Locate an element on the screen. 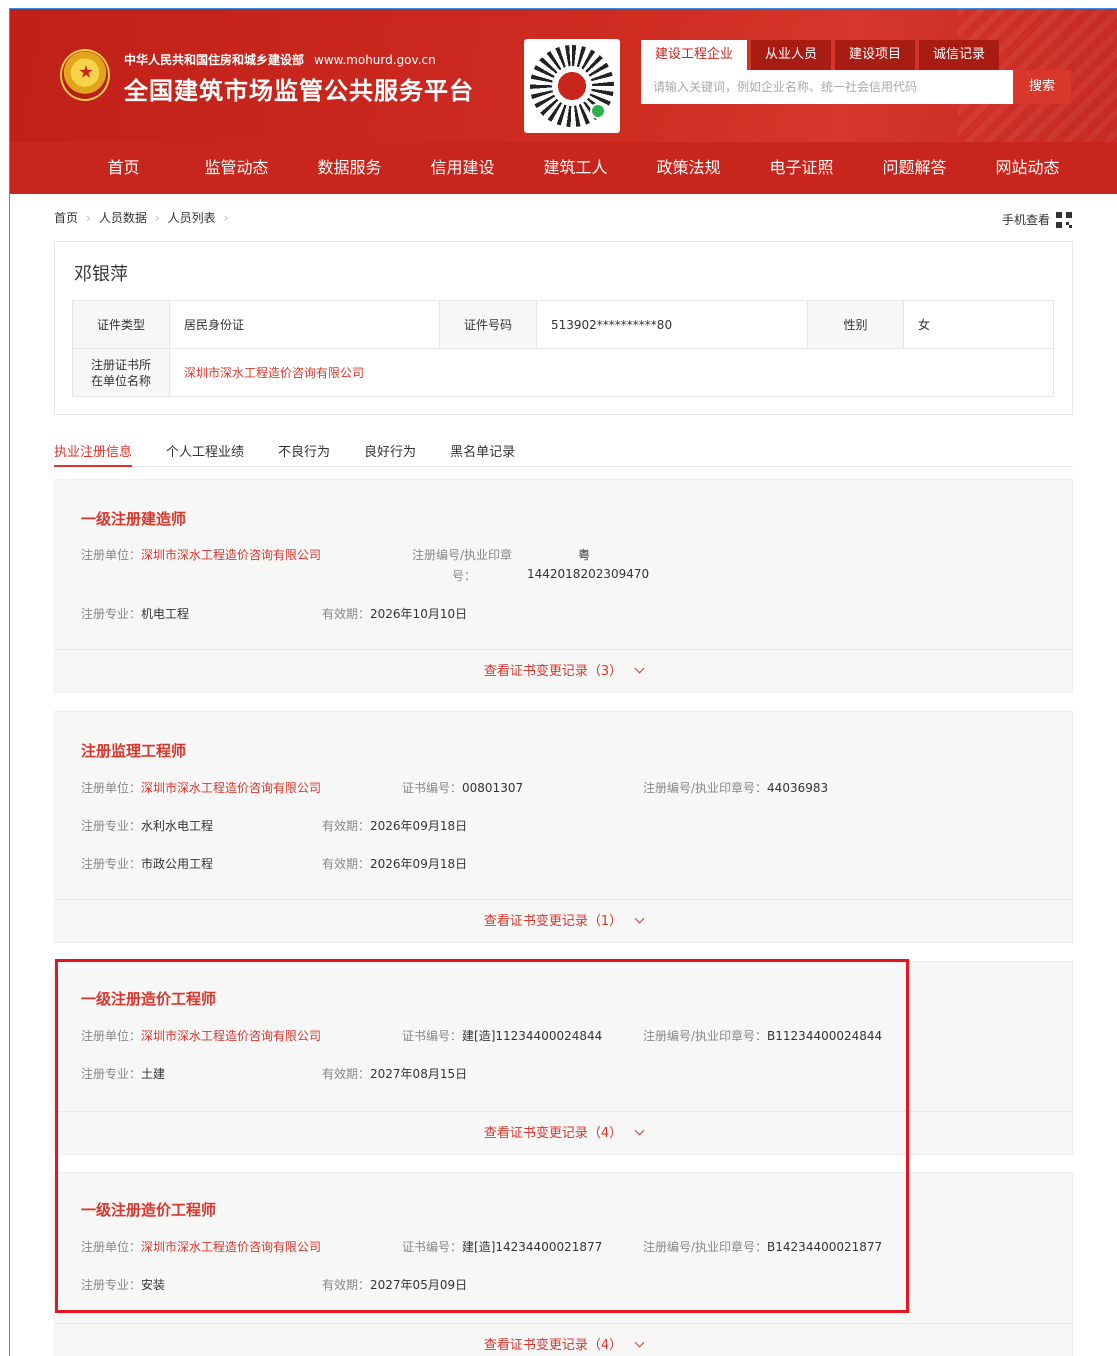  cert-major: 注册专业：市政公用工程 is located at coordinates (147, 864).